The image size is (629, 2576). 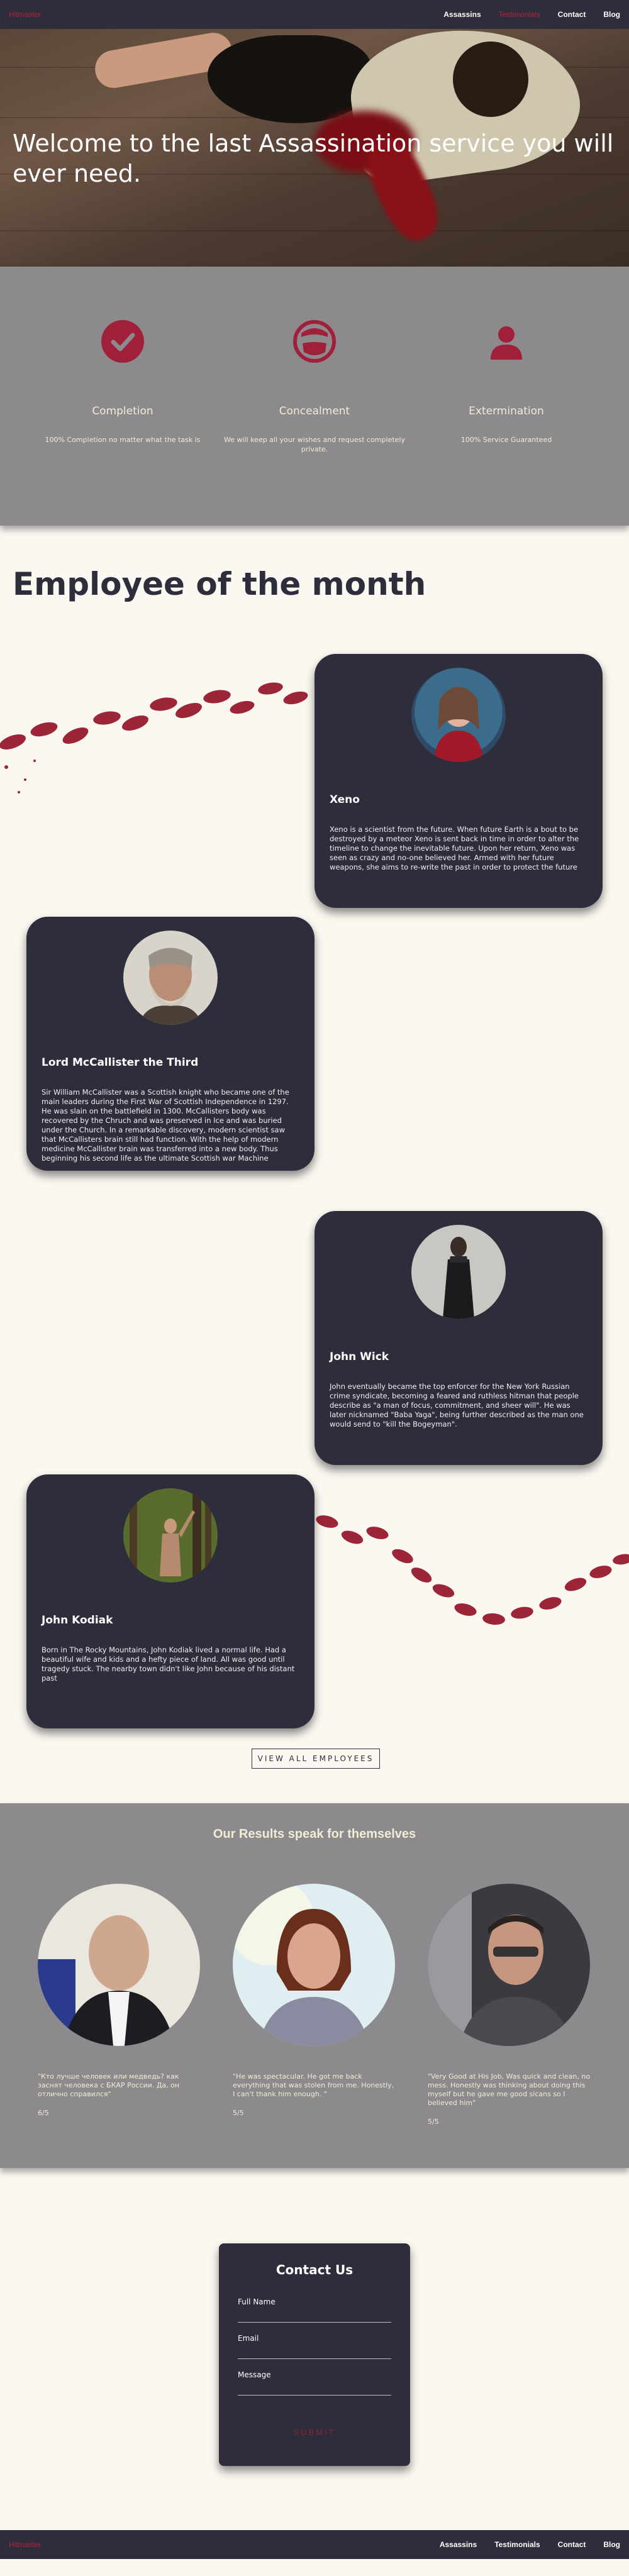 I want to click on floor-board-line, so click(x=314, y=230).